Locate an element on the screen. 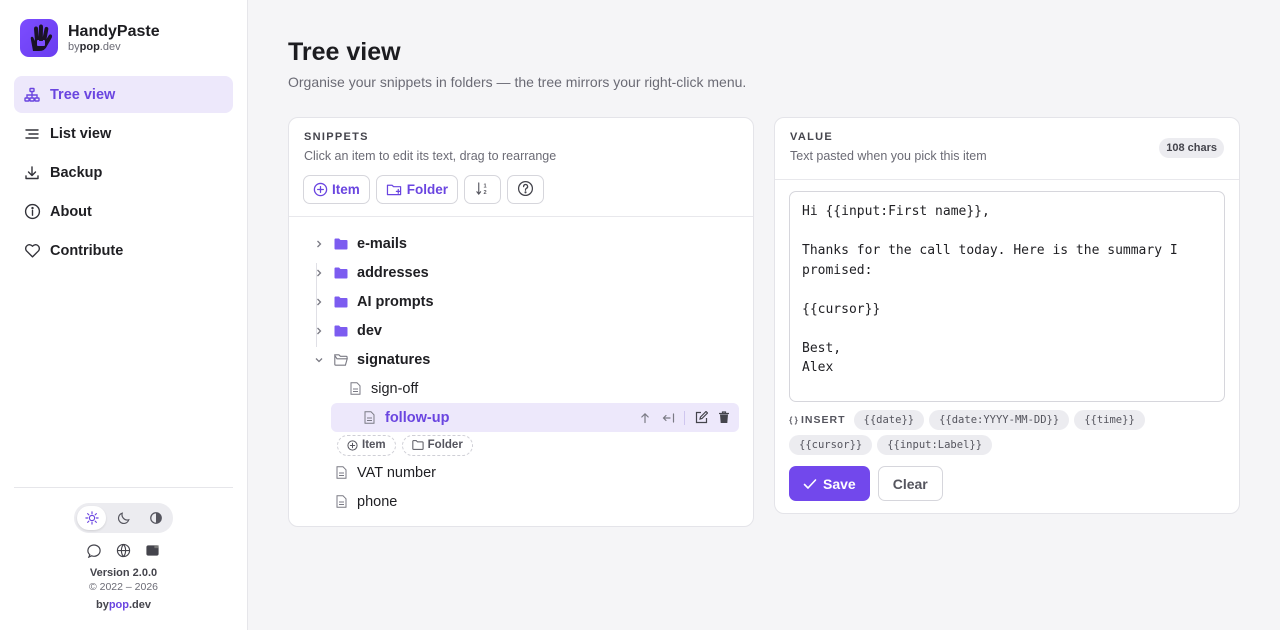 This screenshot has width=1280, height=630. add-folder-button: Folder is located at coordinates (417, 189).